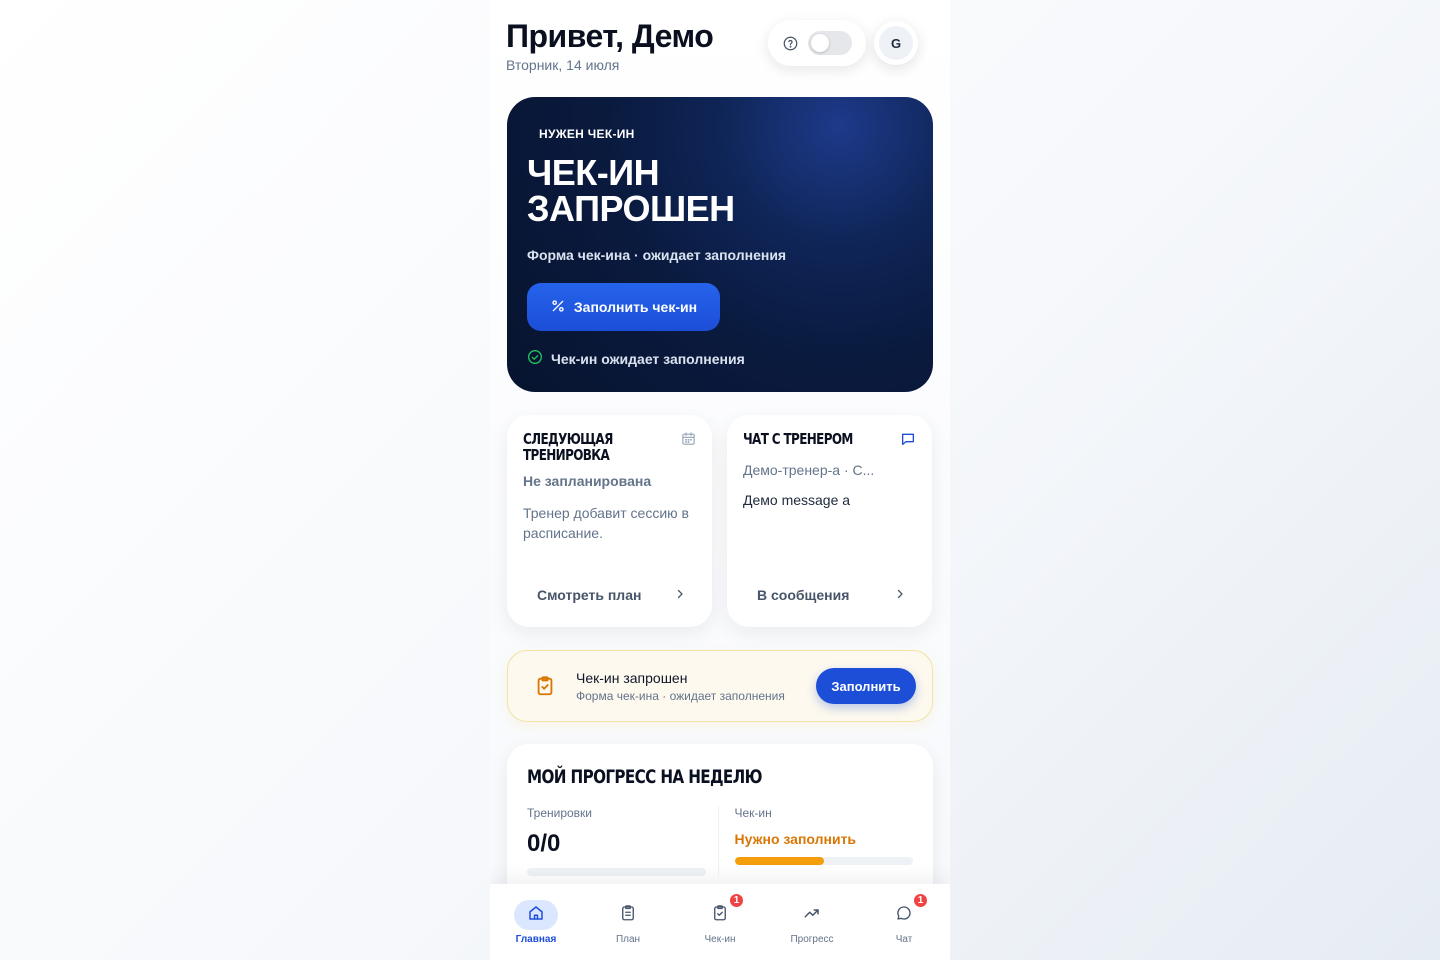 Image resolution: width=1440 pixels, height=960 pixels. I want to click on calendar-icon, so click(688, 441).